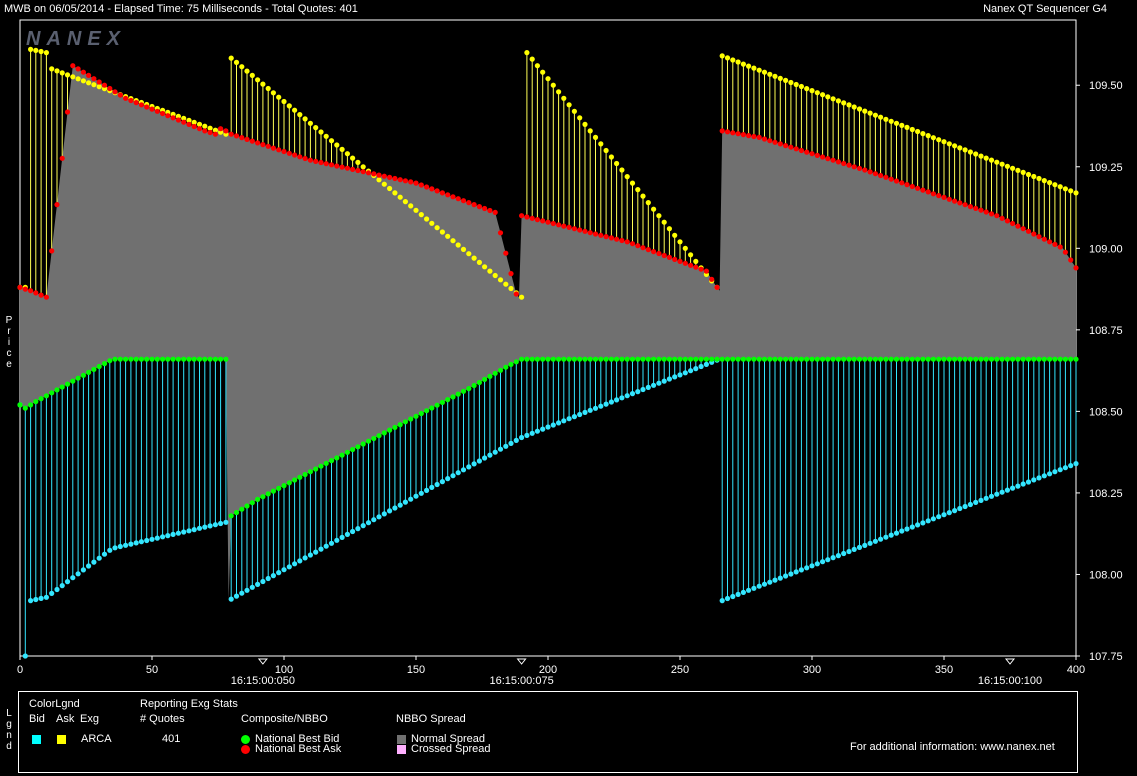 The width and height of the screenshot is (1137, 776). Describe the element at coordinates (401, 739) in the screenshot. I see `normal-spread-swatch` at that location.